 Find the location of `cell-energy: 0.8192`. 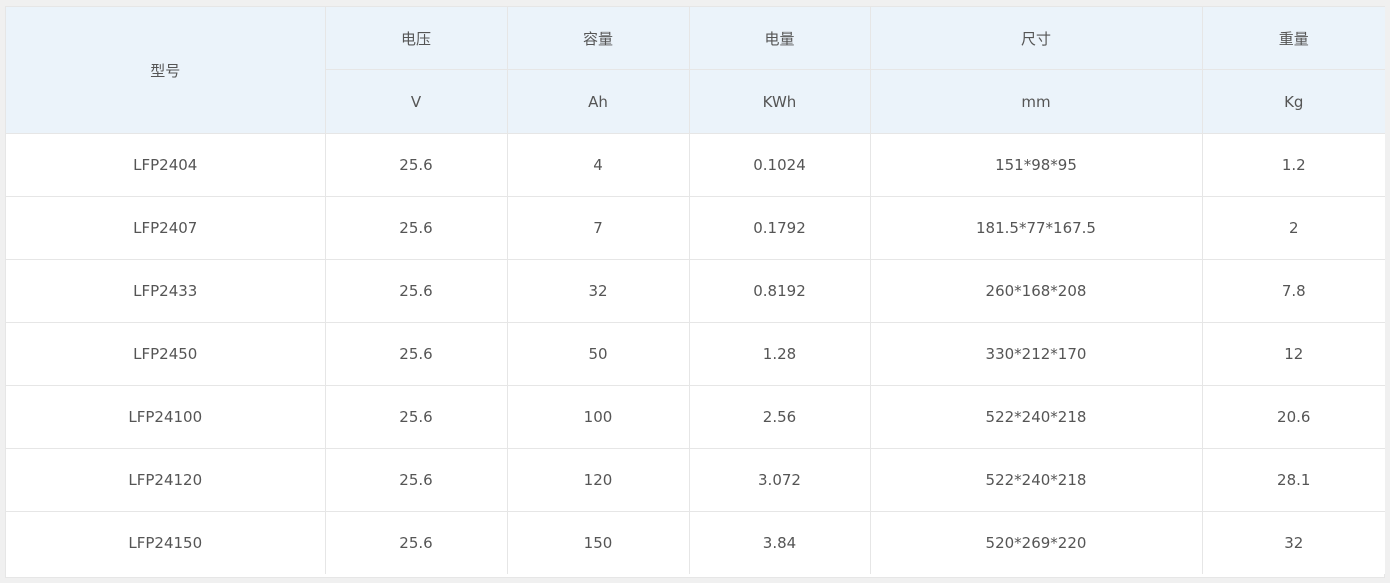

cell-energy: 0.8192 is located at coordinates (780, 291).